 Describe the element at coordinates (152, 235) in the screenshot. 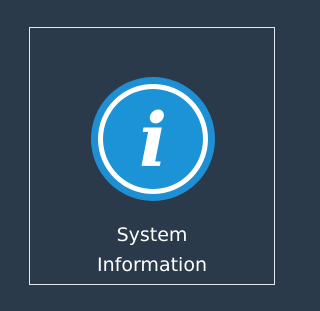

I see `tile-label-line1: System` at that location.